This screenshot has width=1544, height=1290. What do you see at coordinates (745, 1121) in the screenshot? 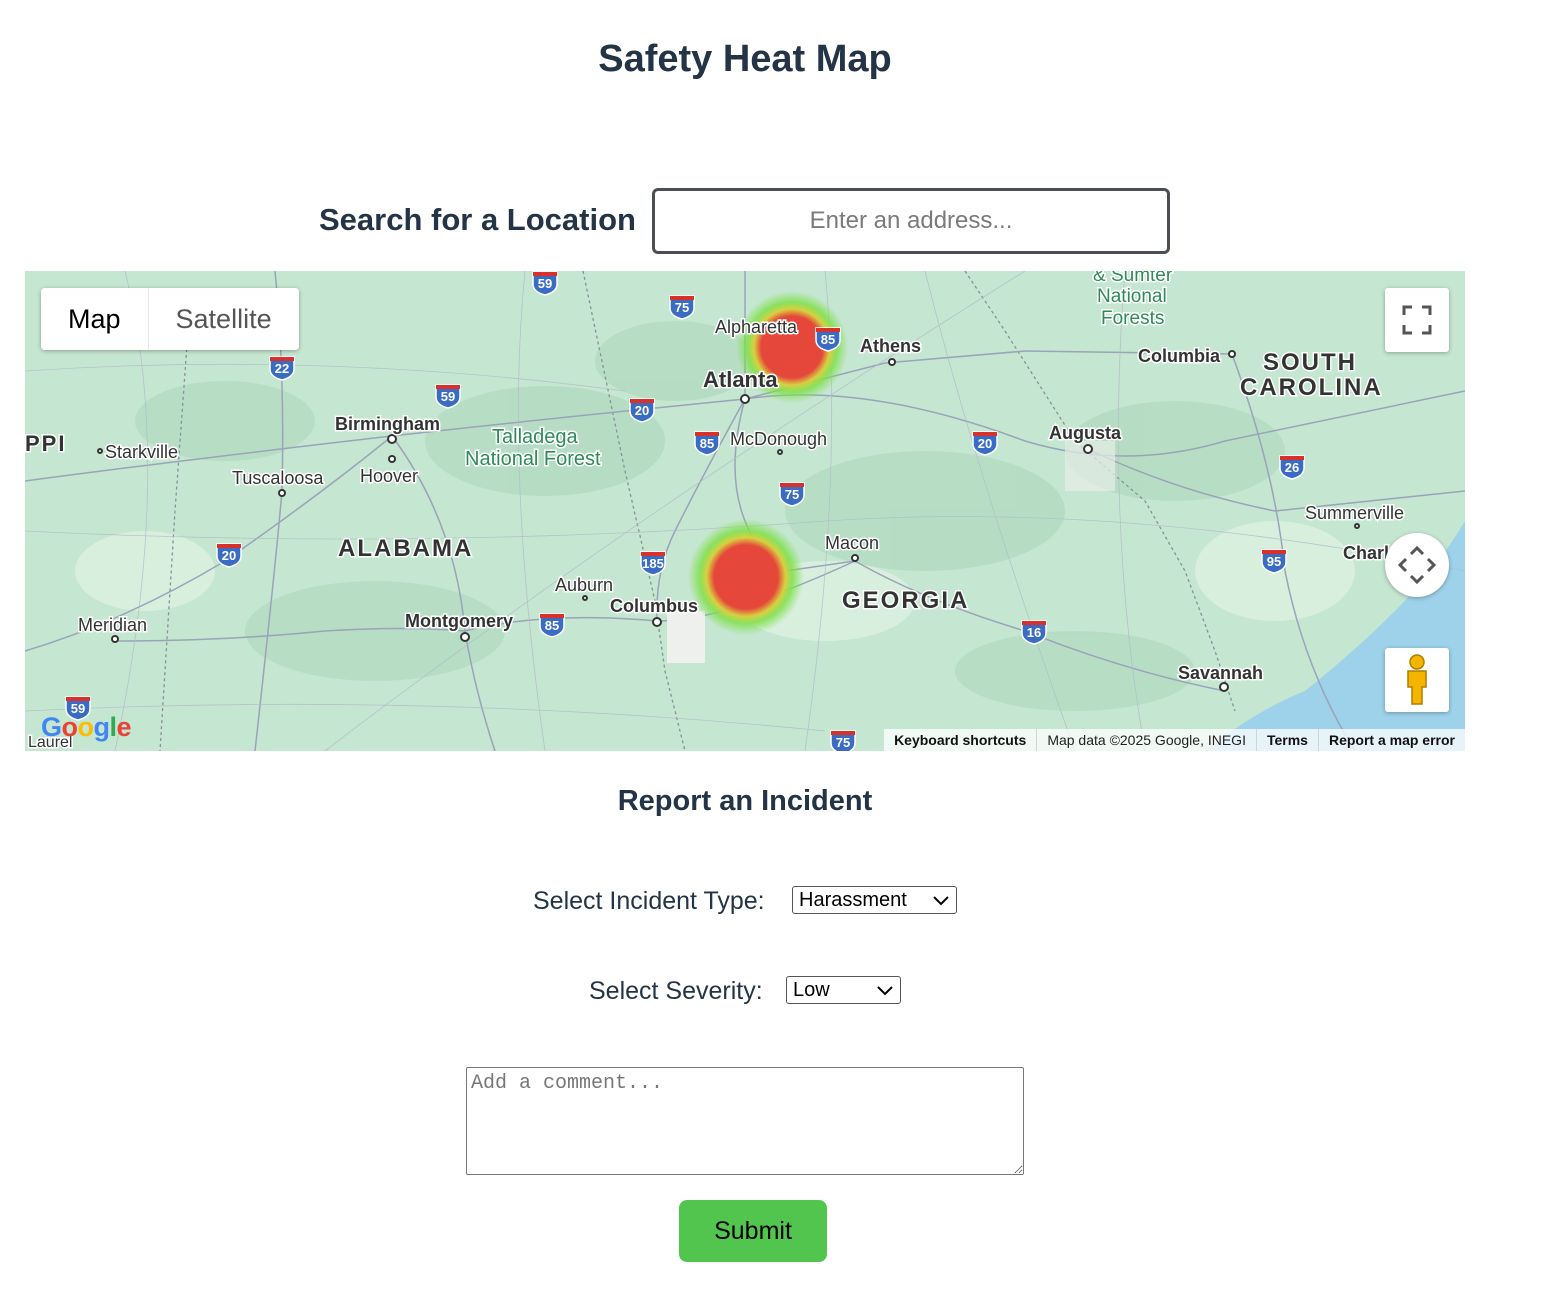
I see `comment-textarea` at bounding box center [745, 1121].